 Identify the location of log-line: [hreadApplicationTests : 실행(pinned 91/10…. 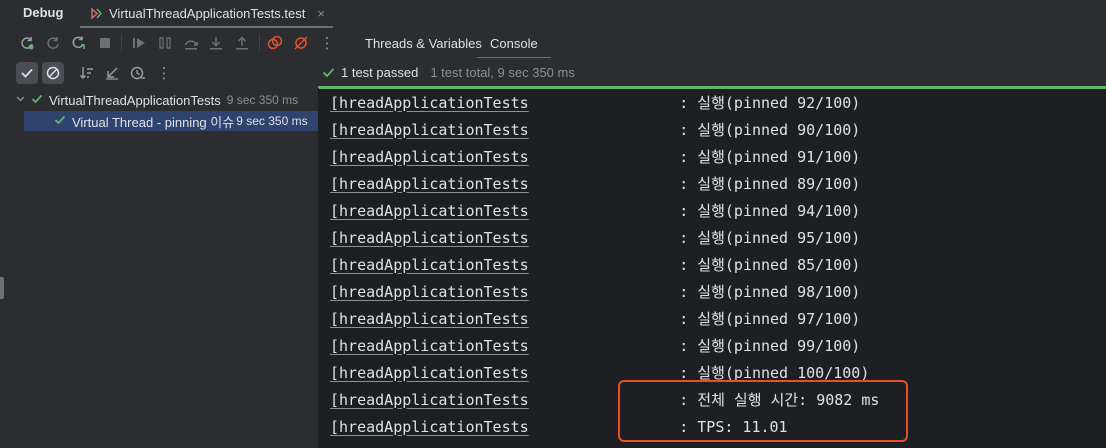
(595, 156).